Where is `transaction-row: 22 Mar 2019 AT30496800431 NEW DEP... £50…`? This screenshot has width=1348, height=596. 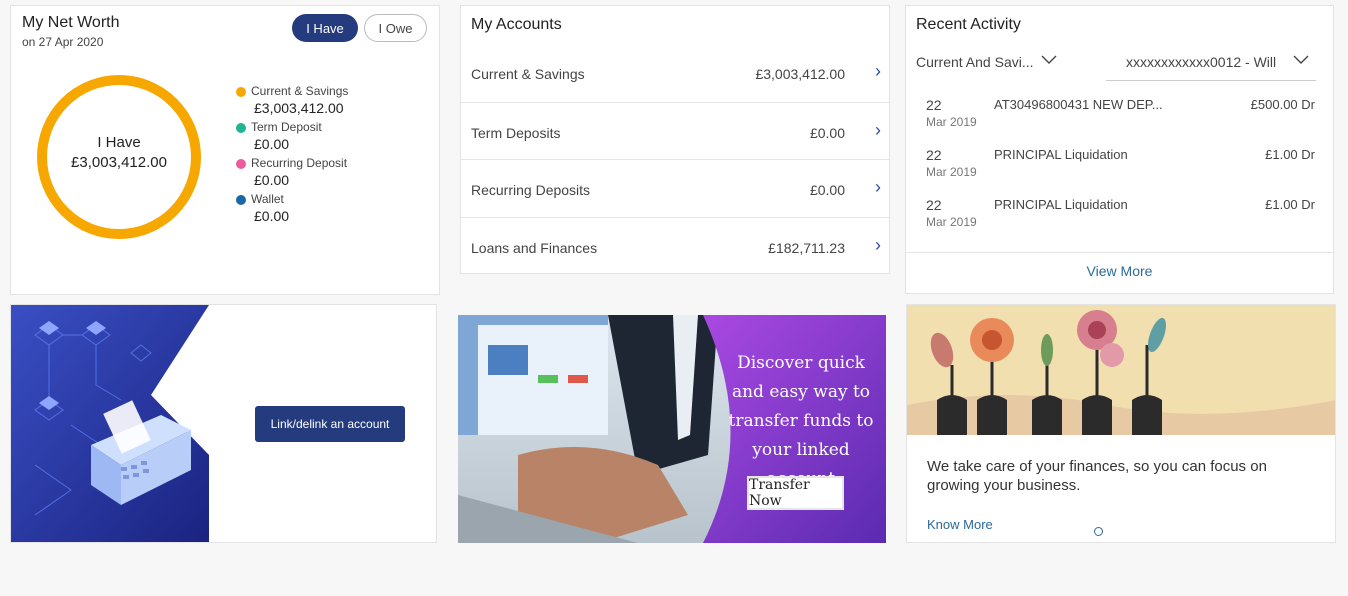 transaction-row: 22 Mar 2019 AT30496800431 NEW DEP... £50… is located at coordinates (1120, 122).